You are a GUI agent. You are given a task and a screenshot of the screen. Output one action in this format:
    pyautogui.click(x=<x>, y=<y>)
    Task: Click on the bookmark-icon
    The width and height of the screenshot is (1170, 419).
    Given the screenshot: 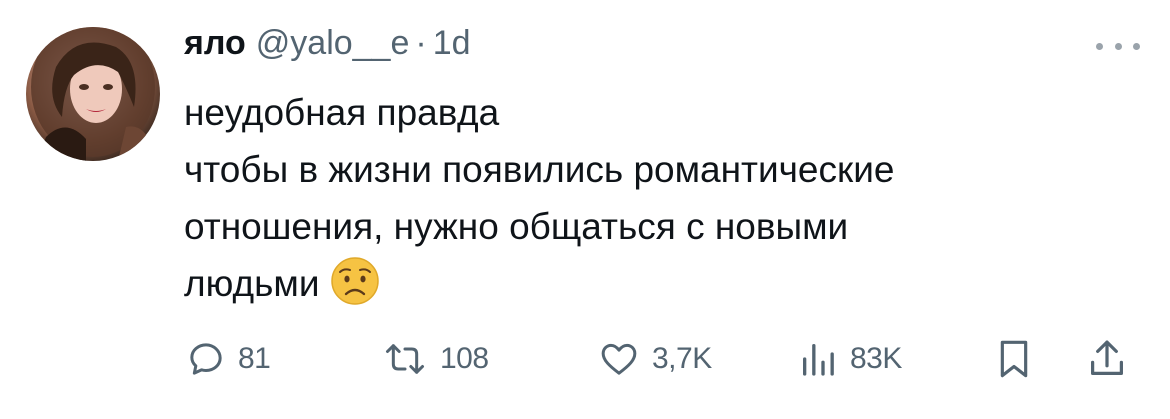 What is the action you would take?
    pyautogui.click(x=1014, y=359)
    